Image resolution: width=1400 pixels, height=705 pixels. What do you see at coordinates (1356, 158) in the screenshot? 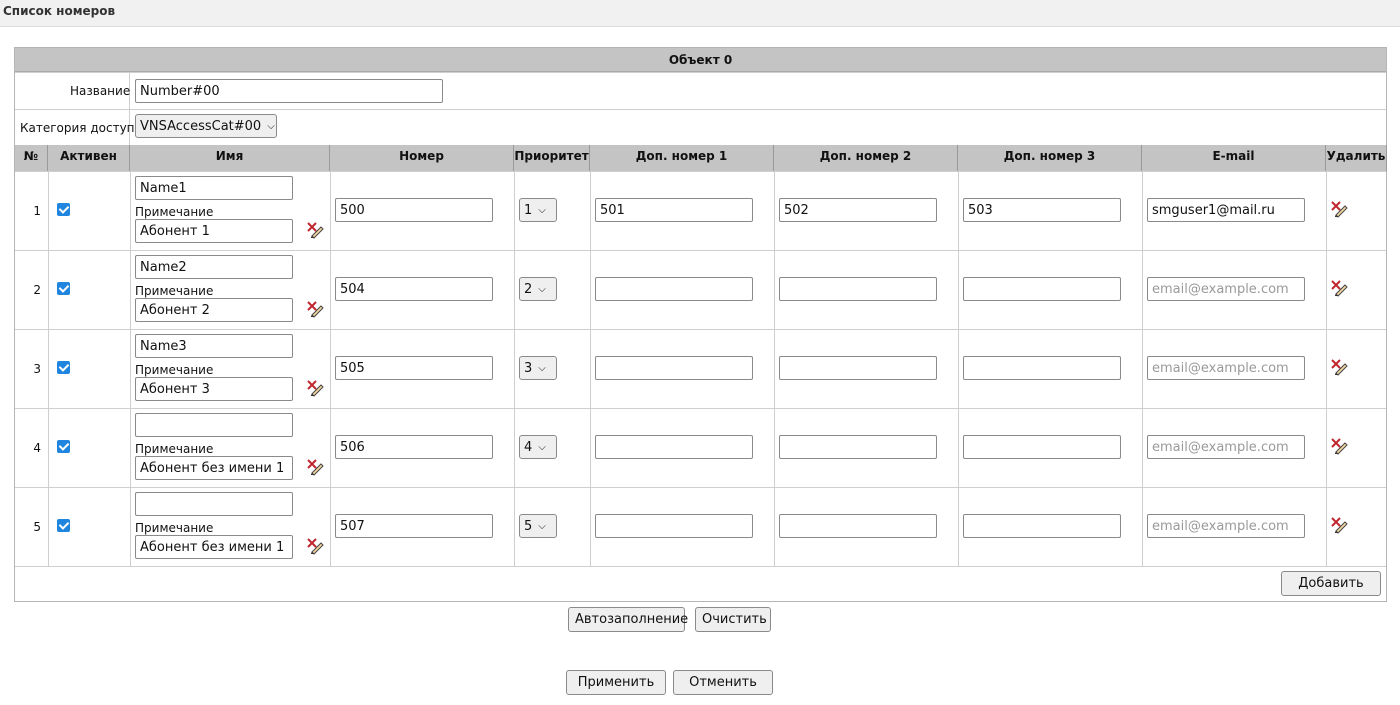
I see `header-col-delete: Удалить` at bounding box center [1356, 158].